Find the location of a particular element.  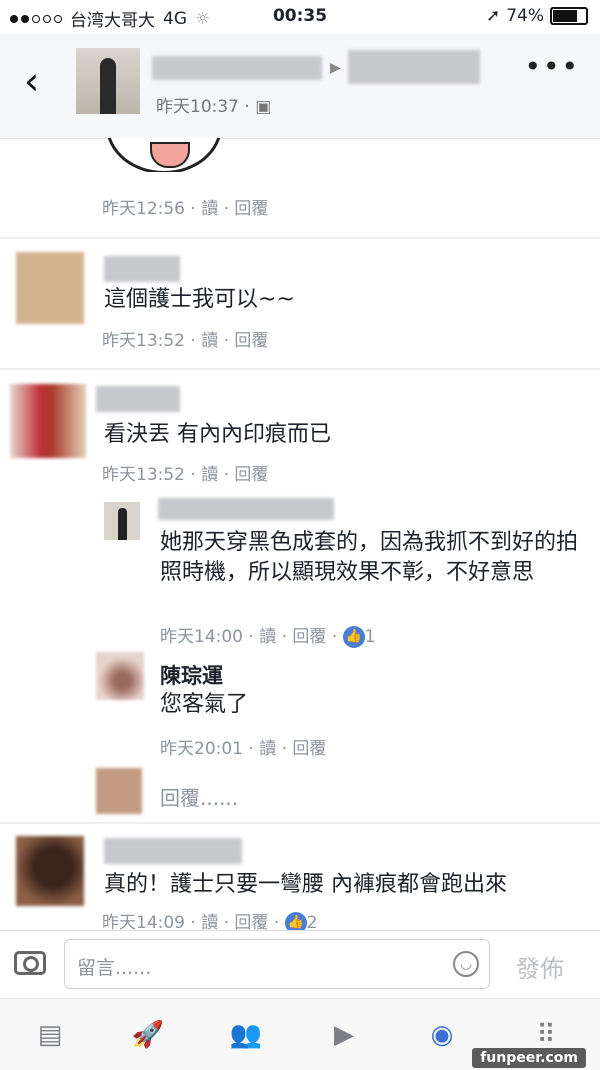

comment-composer: 留言...... ◡ 發佈 is located at coordinates (300, 964).